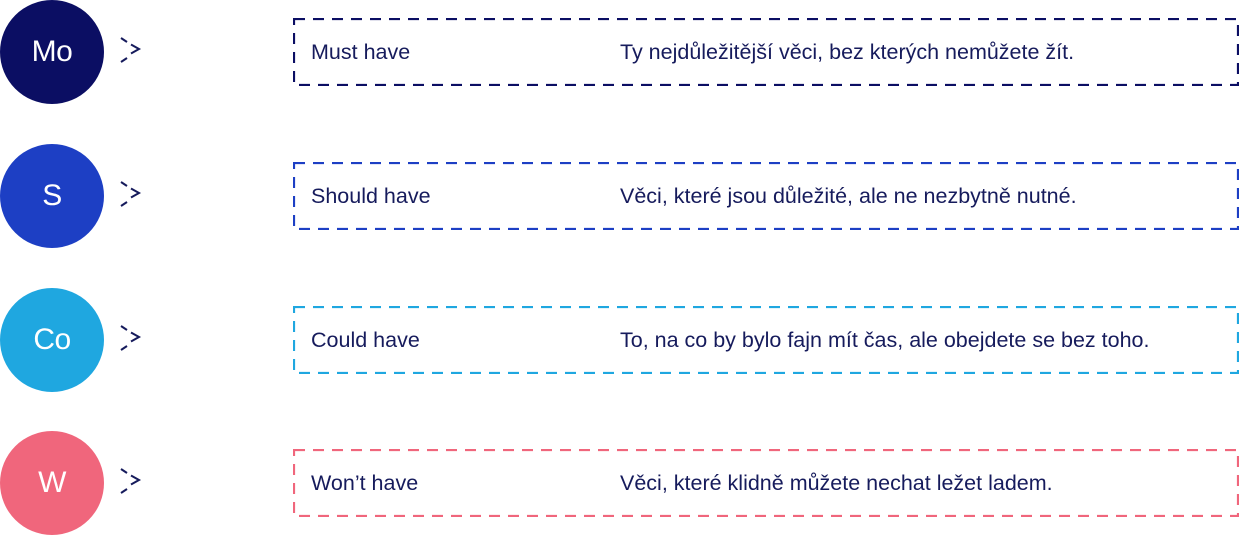  I want to click on wont-abbr: W, so click(52, 482).